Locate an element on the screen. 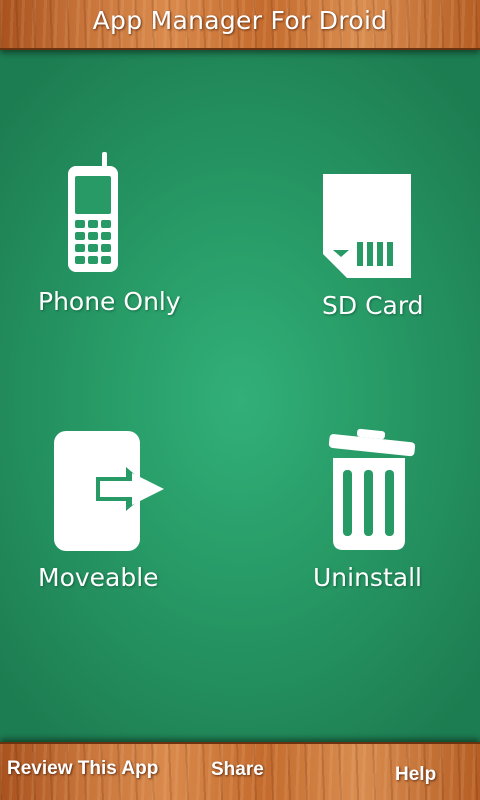 This screenshot has height=800, width=480. trash-can-icon is located at coordinates (372, 489).